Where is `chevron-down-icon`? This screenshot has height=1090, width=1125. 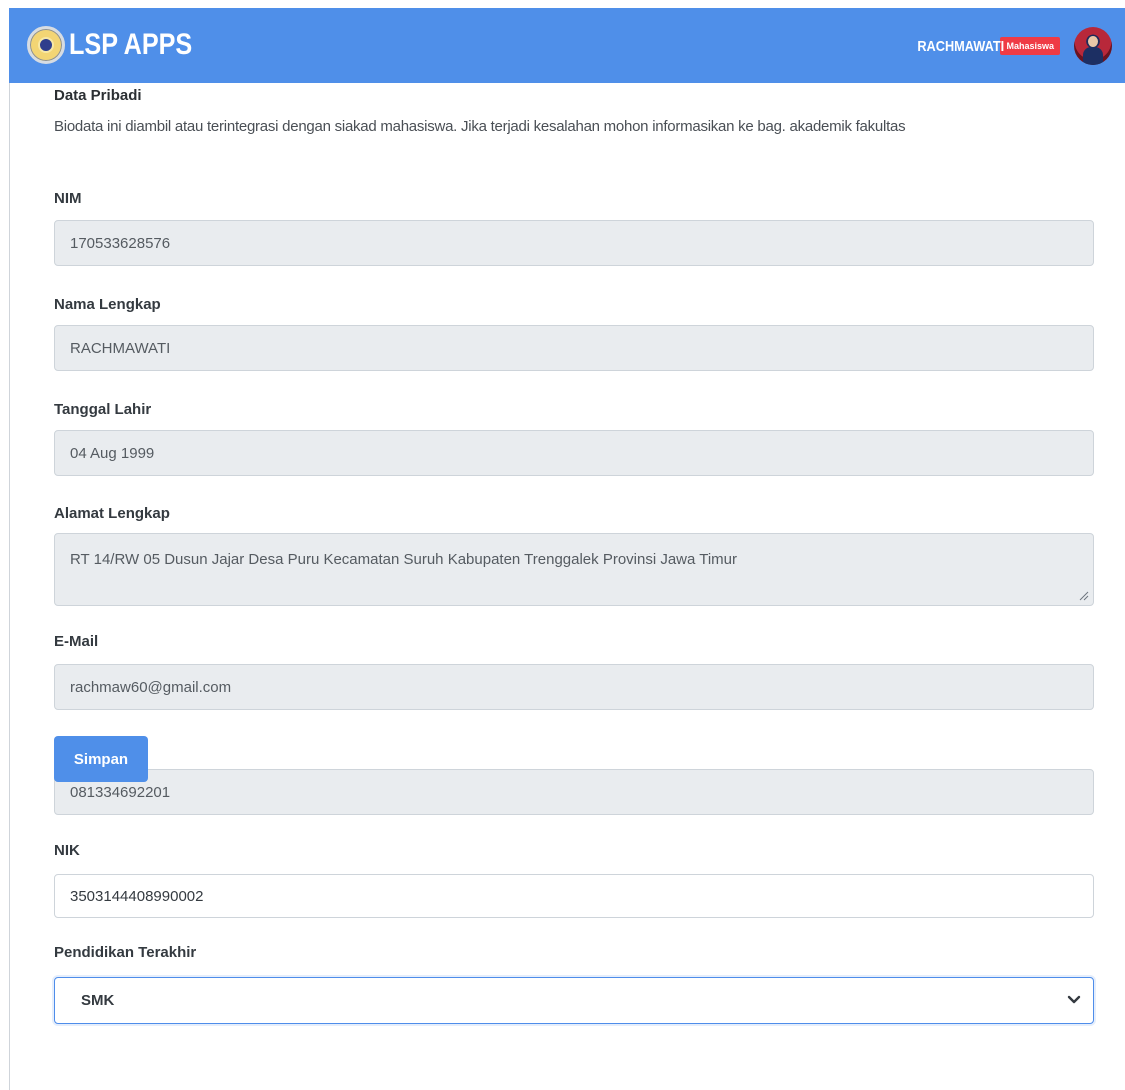
chevron-down-icon is located at coordinates (1074, 1000).